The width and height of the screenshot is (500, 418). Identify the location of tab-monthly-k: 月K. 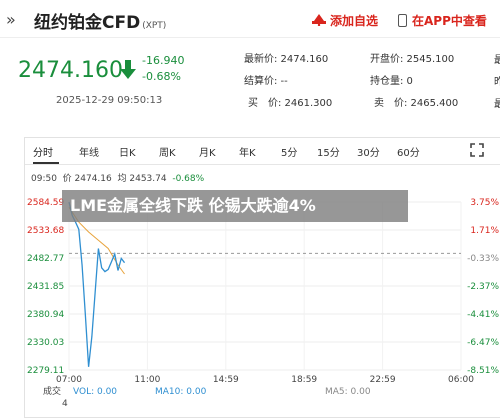
(207, 151).